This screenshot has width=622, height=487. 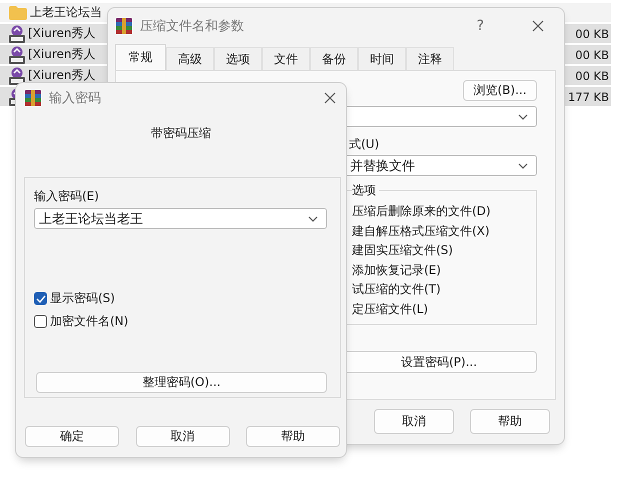 I want to click on tab: 文件, so click(x=286, y=58).